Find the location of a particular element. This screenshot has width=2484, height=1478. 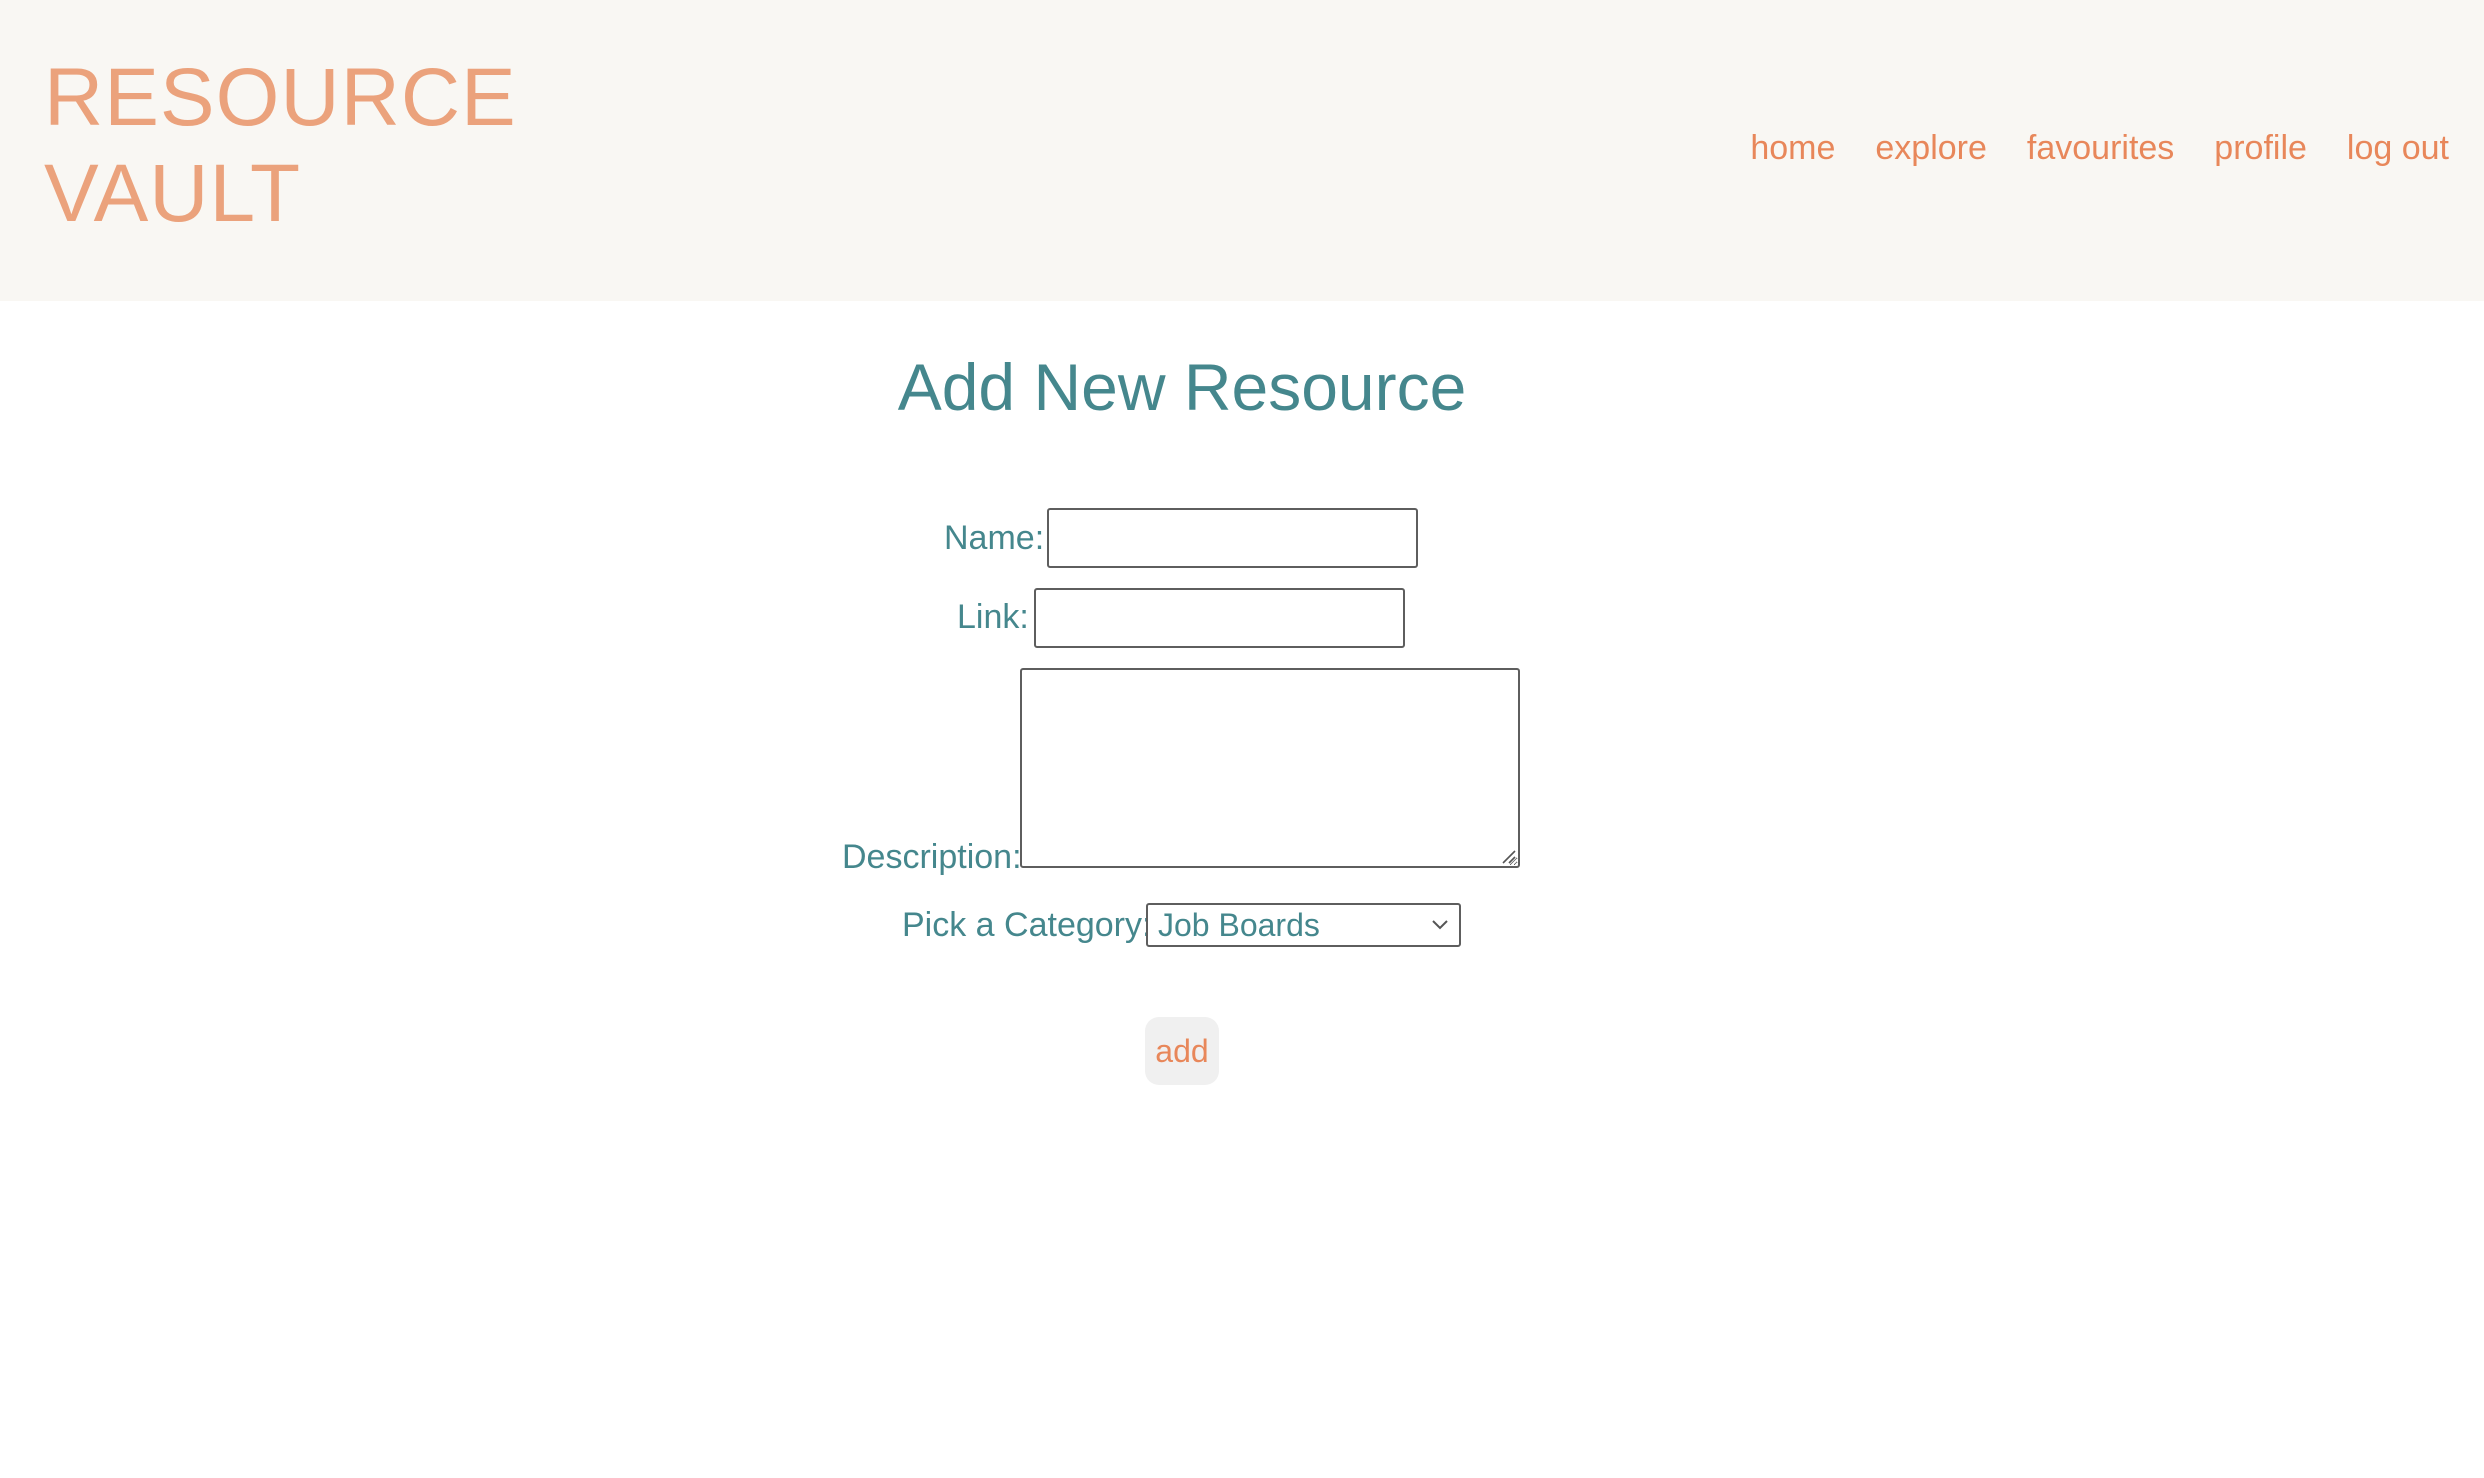

page-title: Add New Resource is located at coordinates (1182, 387).